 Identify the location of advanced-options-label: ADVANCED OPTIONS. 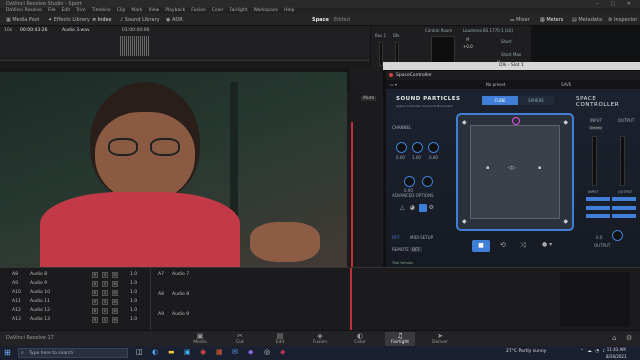
(413, 195).